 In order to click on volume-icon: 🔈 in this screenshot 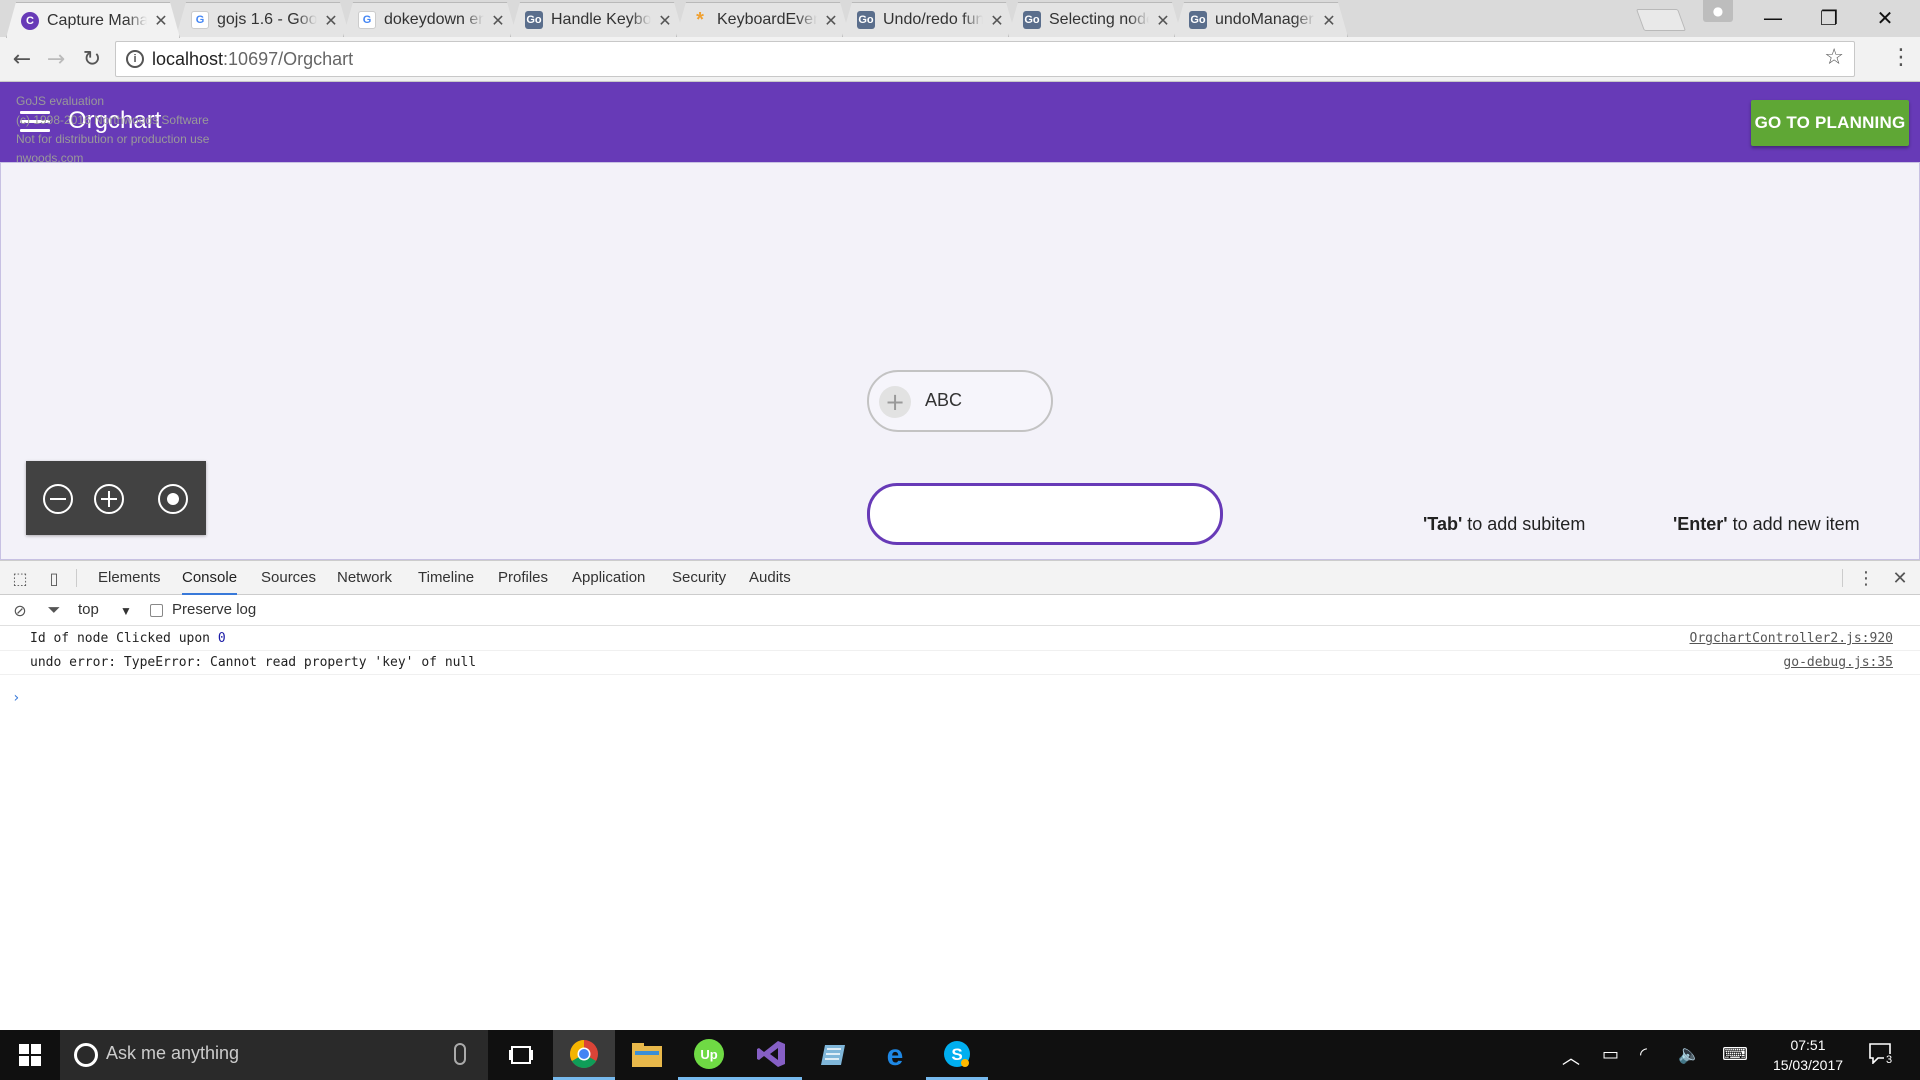, I will do `click(1689, 1054)`.